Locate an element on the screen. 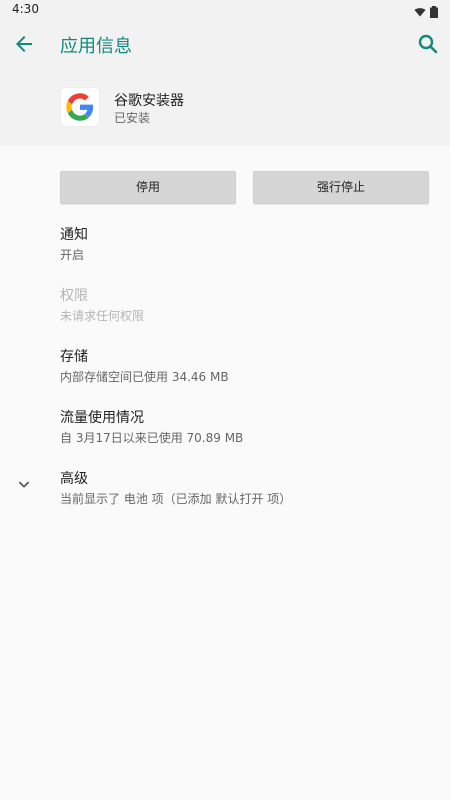 The width and height of the screenshot is (450, 800). notifications-item: 通知 开启 is located at coordinates (240, 243).